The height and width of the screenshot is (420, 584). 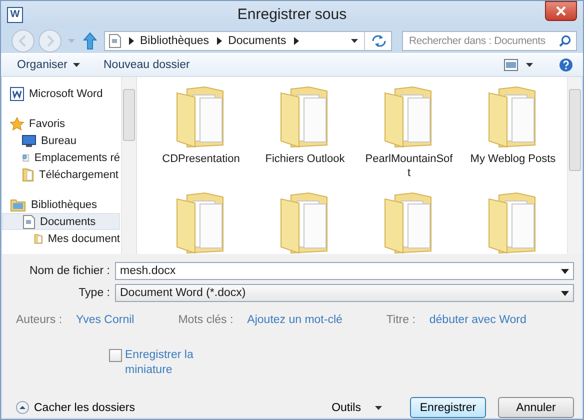 I want to click on new-folder-button: Nouveau dossier, so click(x=147, y=64).